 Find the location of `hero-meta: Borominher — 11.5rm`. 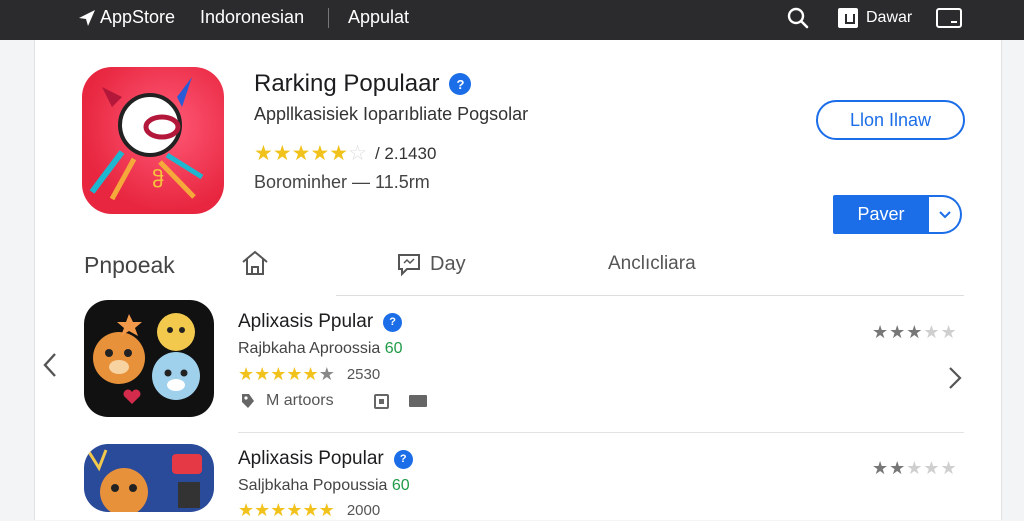

hero-meta: Borominher — 11.5rm is located at coordinates (342, 182).